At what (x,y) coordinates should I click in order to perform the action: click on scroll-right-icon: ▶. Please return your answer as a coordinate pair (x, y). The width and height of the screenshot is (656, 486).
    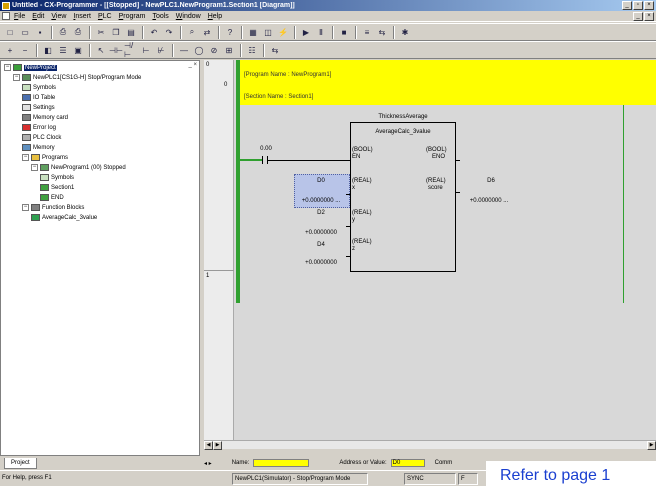
    Looking at the image, I should click on (217, 445).